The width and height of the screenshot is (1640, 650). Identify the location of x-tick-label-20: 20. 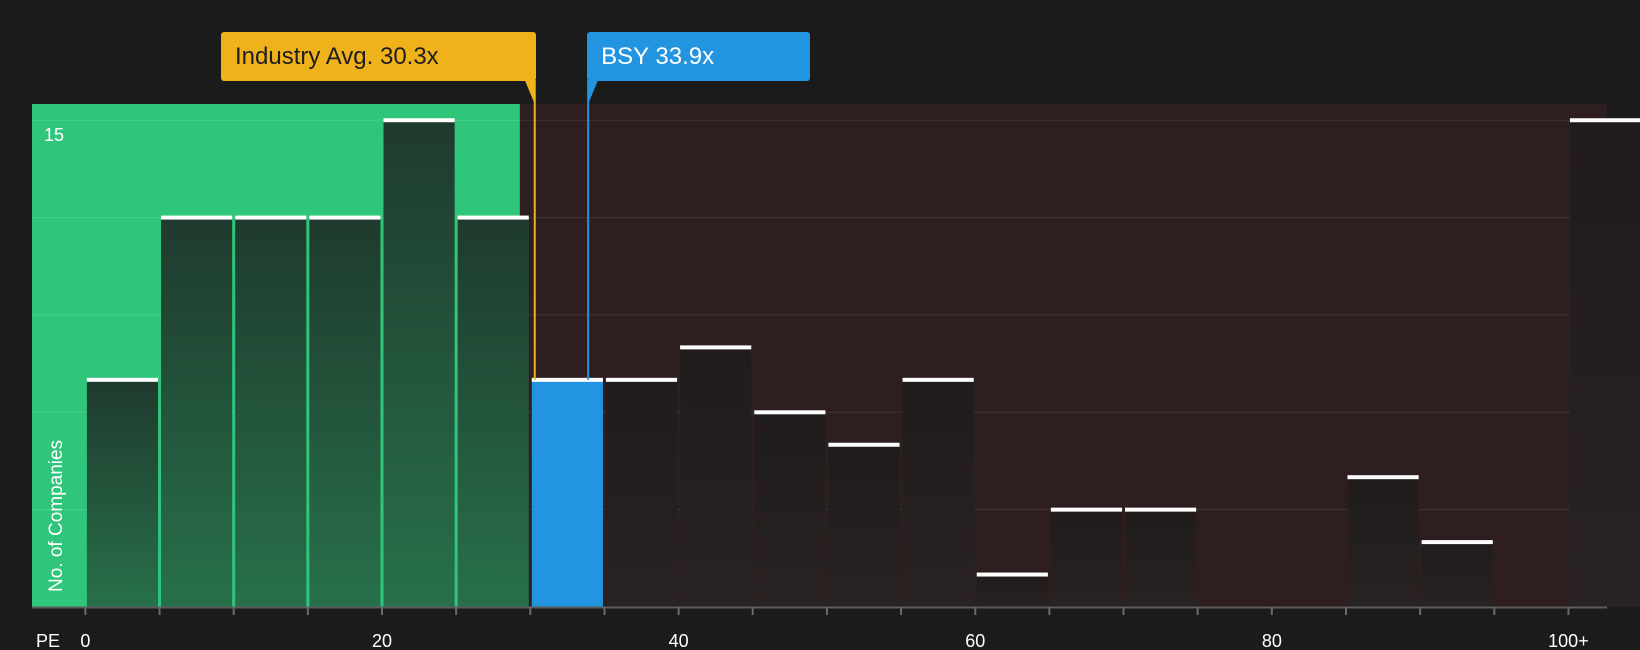
(382, 640).